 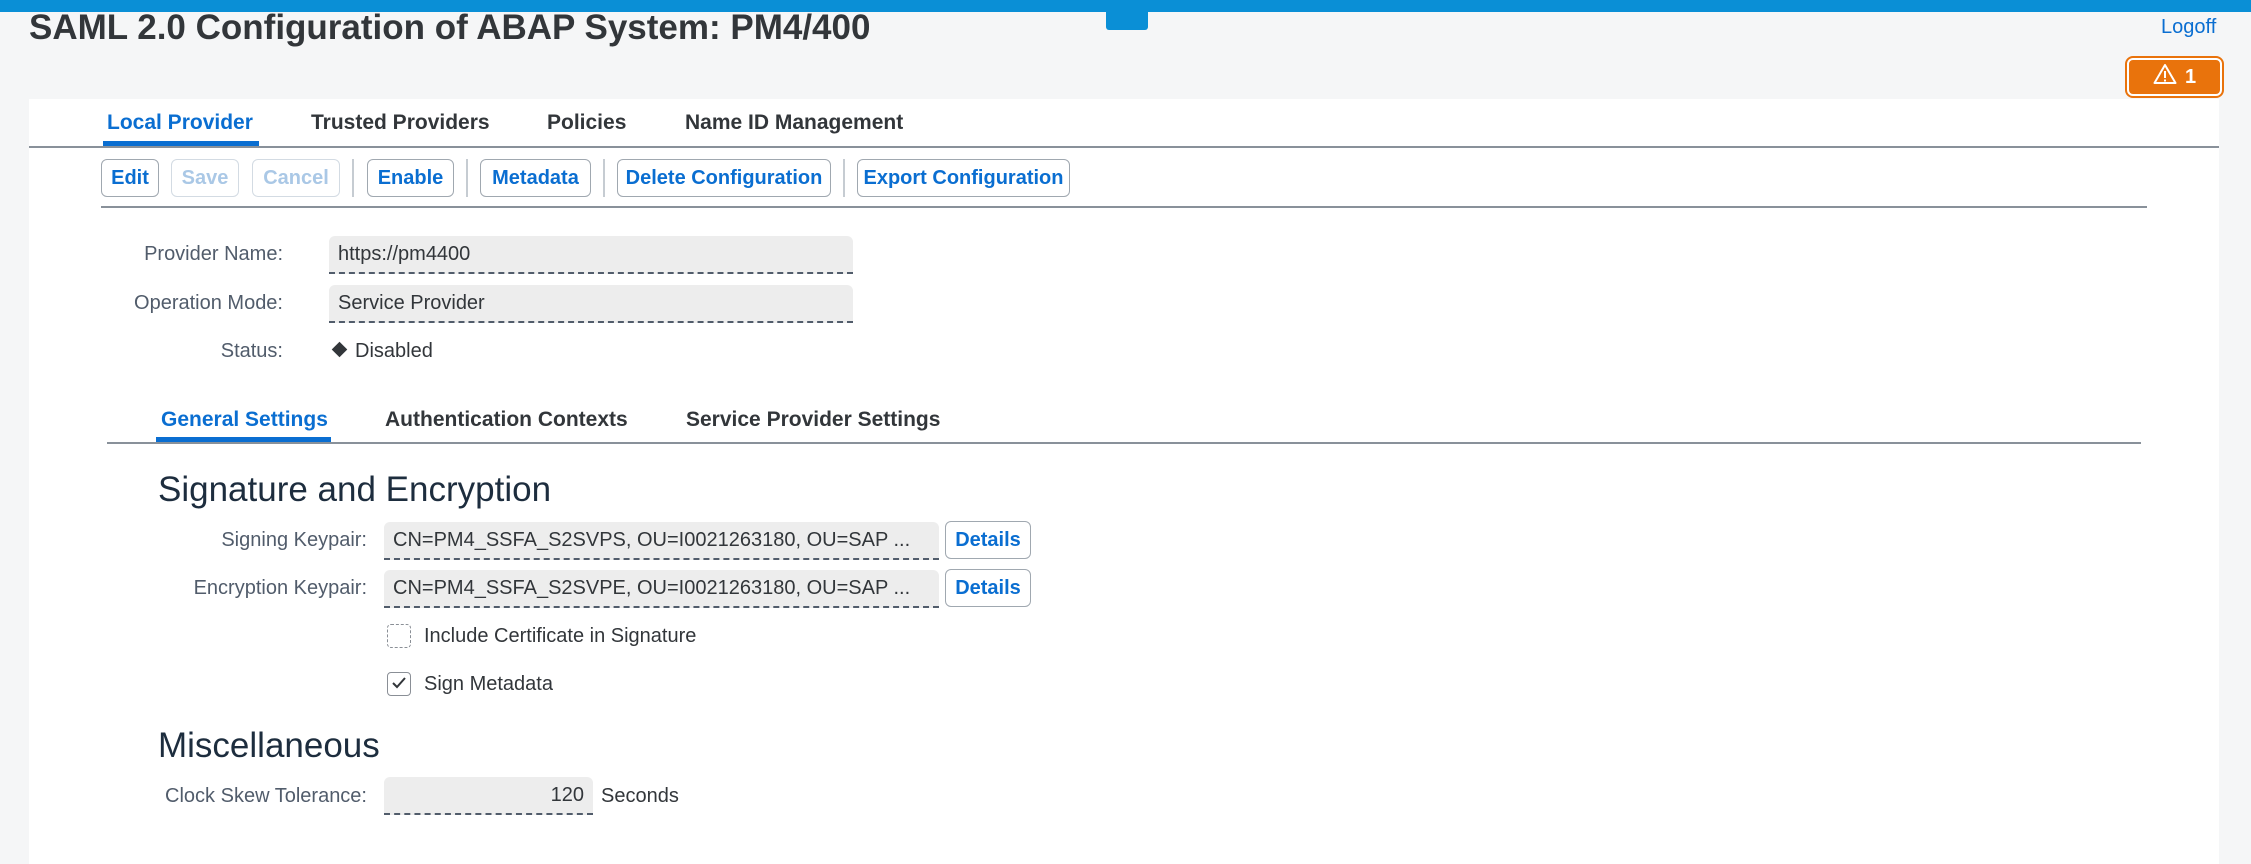 I want to click on warning-messages-button: 1, so click(x=2174, y=77).